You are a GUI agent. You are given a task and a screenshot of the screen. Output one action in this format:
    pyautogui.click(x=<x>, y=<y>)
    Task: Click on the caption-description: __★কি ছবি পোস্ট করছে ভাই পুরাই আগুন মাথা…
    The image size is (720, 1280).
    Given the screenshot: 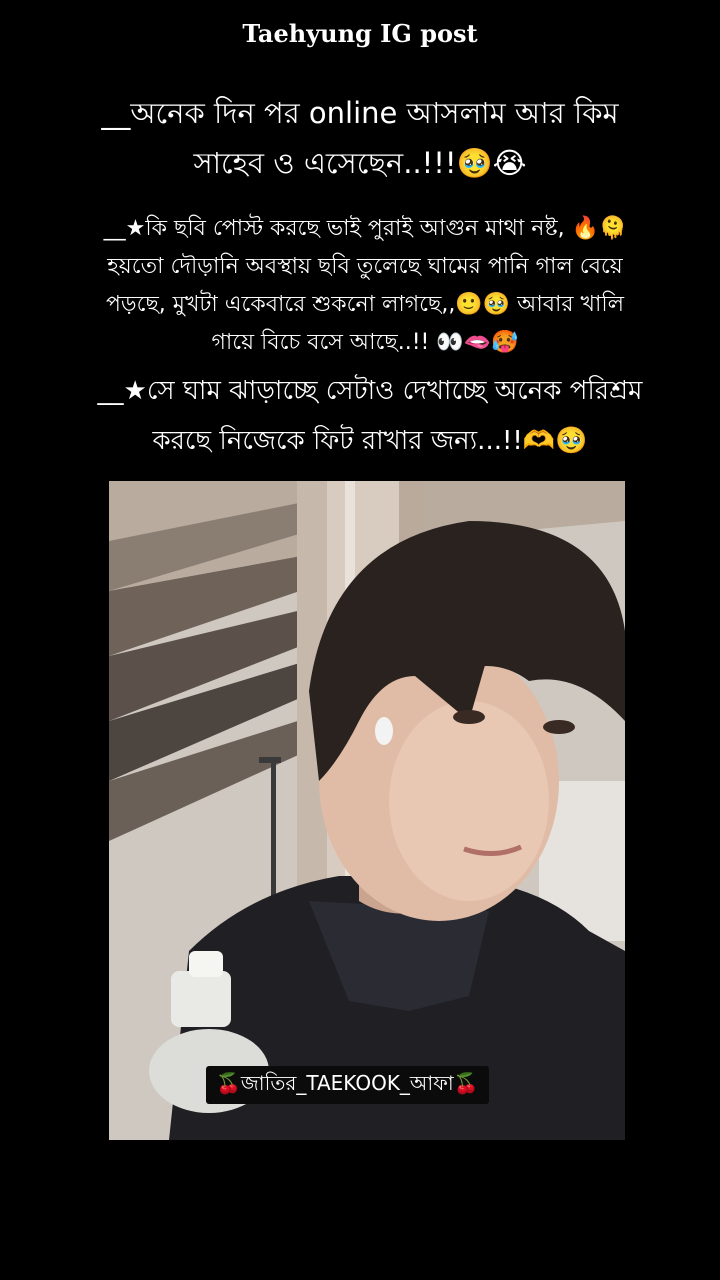 What is the action you would take?
    pyautogui.click(x=365, y=285)
    